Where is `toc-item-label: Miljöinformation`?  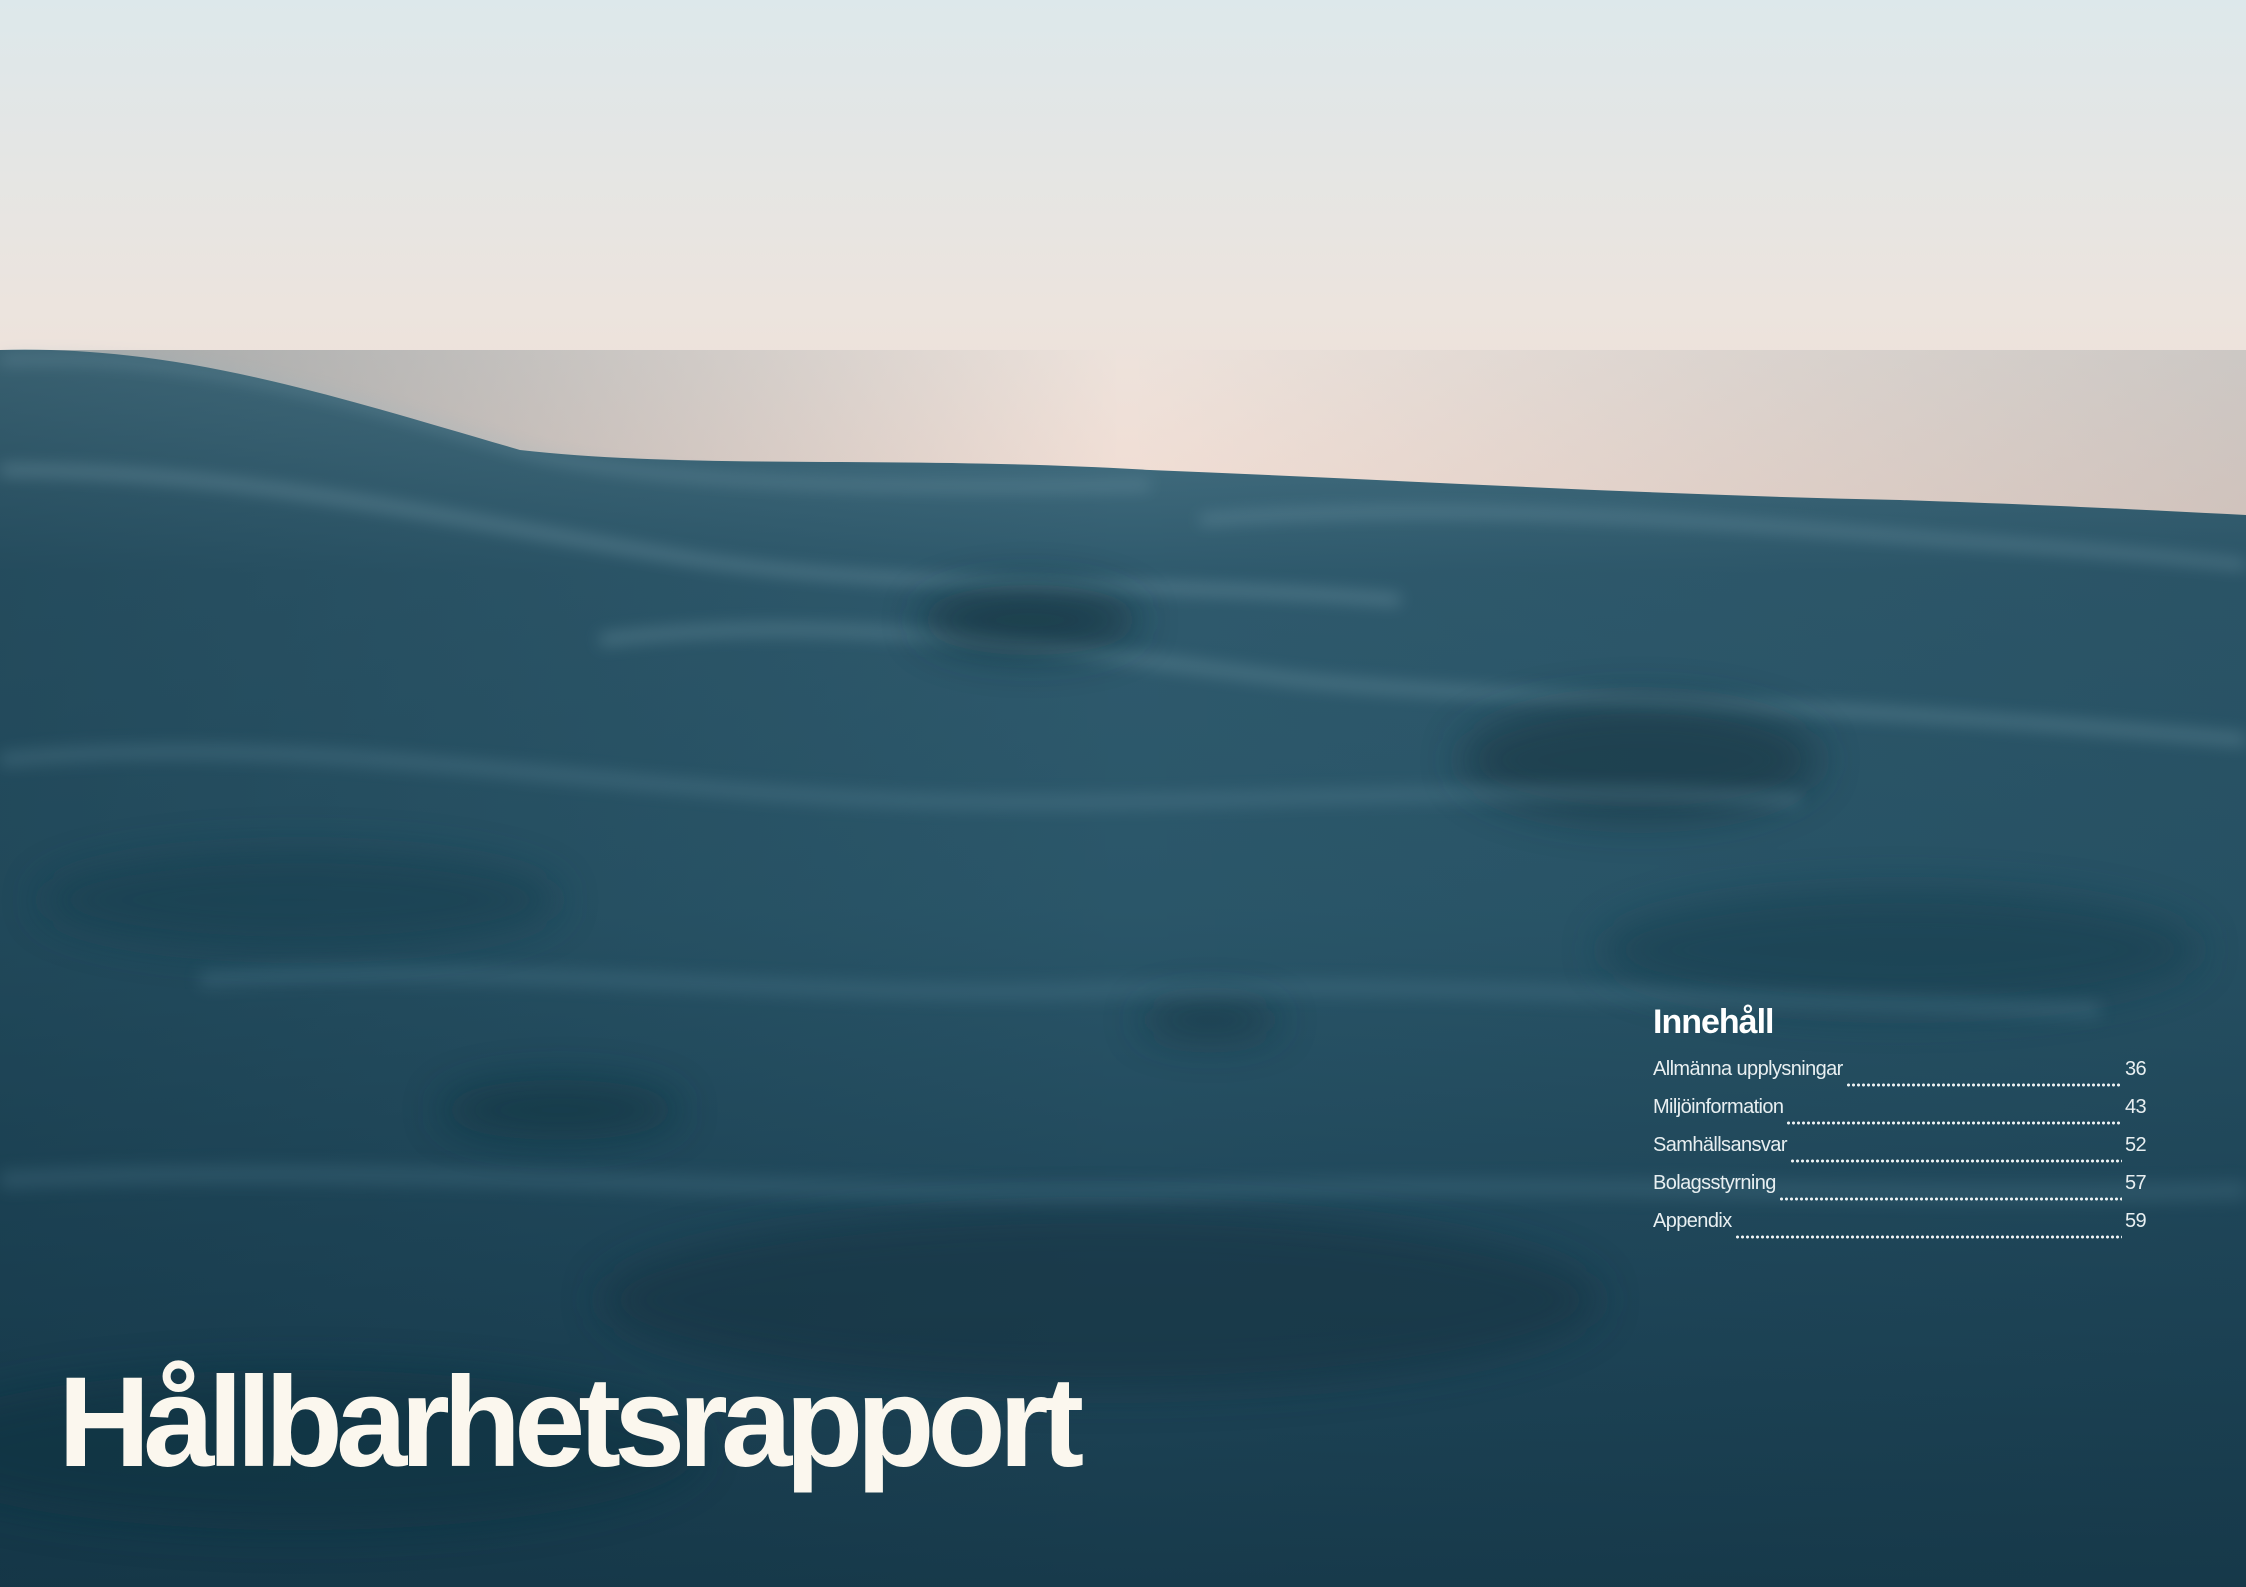
toc-item-label: Miljöinformation is located at coordinates (1718, 1107).